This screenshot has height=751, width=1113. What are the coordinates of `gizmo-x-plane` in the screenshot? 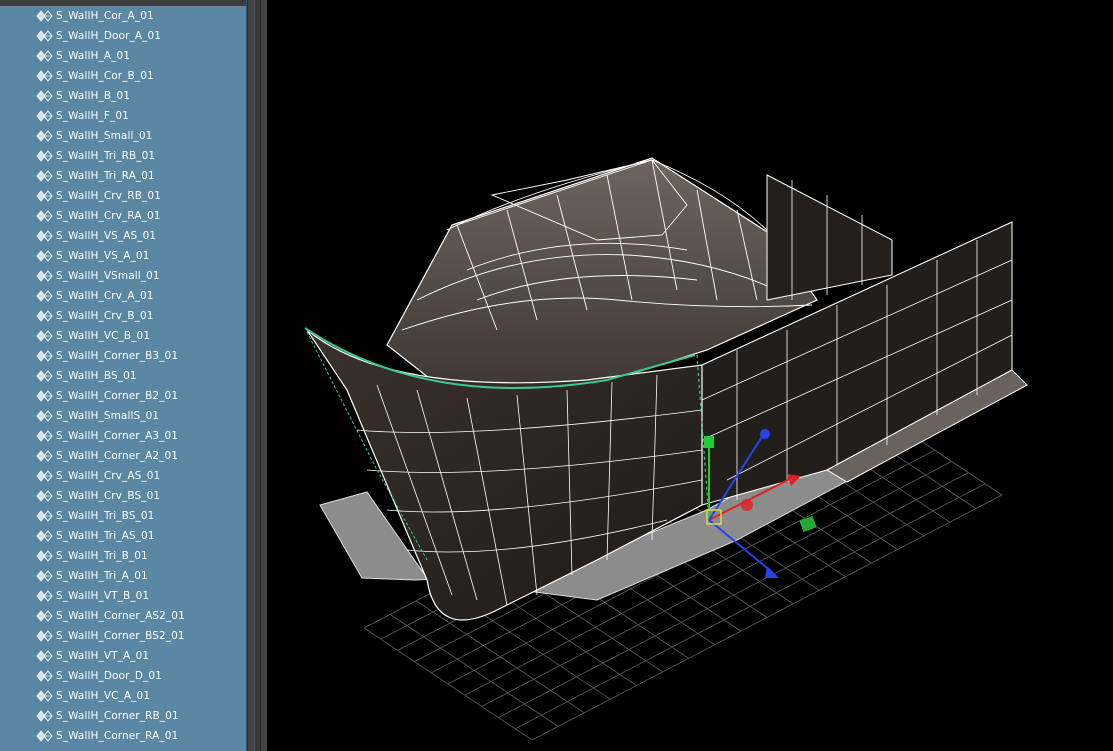 It's located at (747, 505).